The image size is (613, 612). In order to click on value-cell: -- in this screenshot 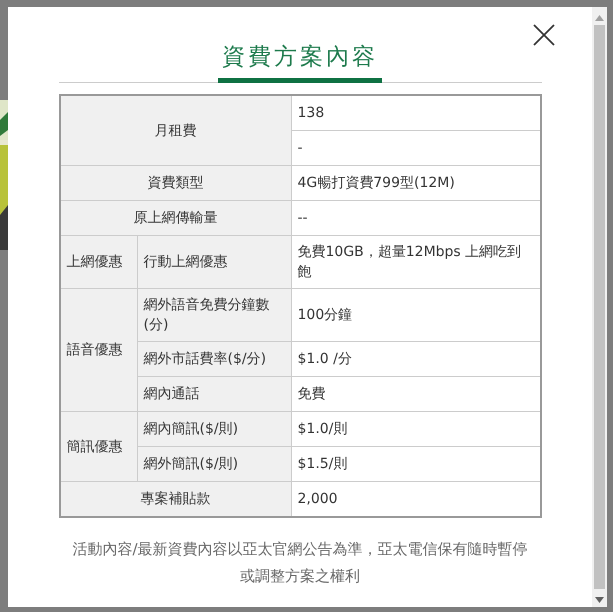, I will do `click(415, 218)`.